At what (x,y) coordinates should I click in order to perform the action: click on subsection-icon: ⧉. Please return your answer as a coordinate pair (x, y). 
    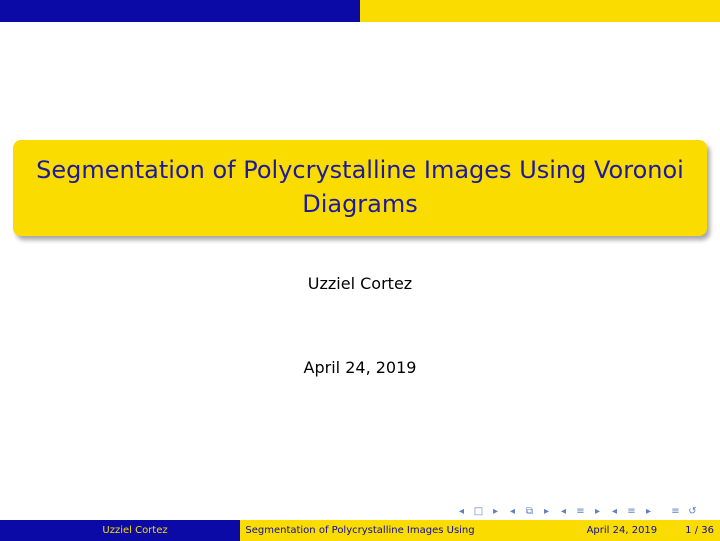
    Looking at the image, I should click on (529, 512).